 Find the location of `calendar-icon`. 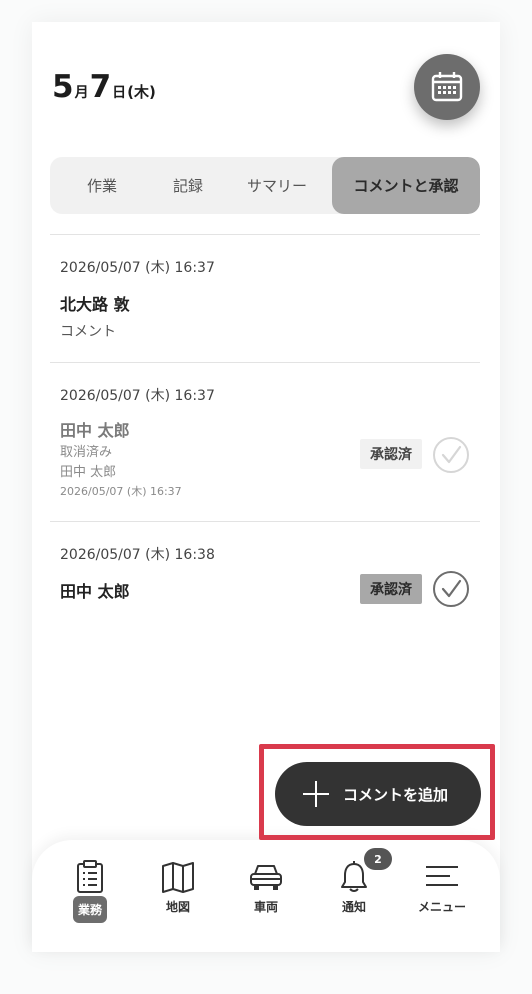

calendar-icon is located at coordinates (447, 87).